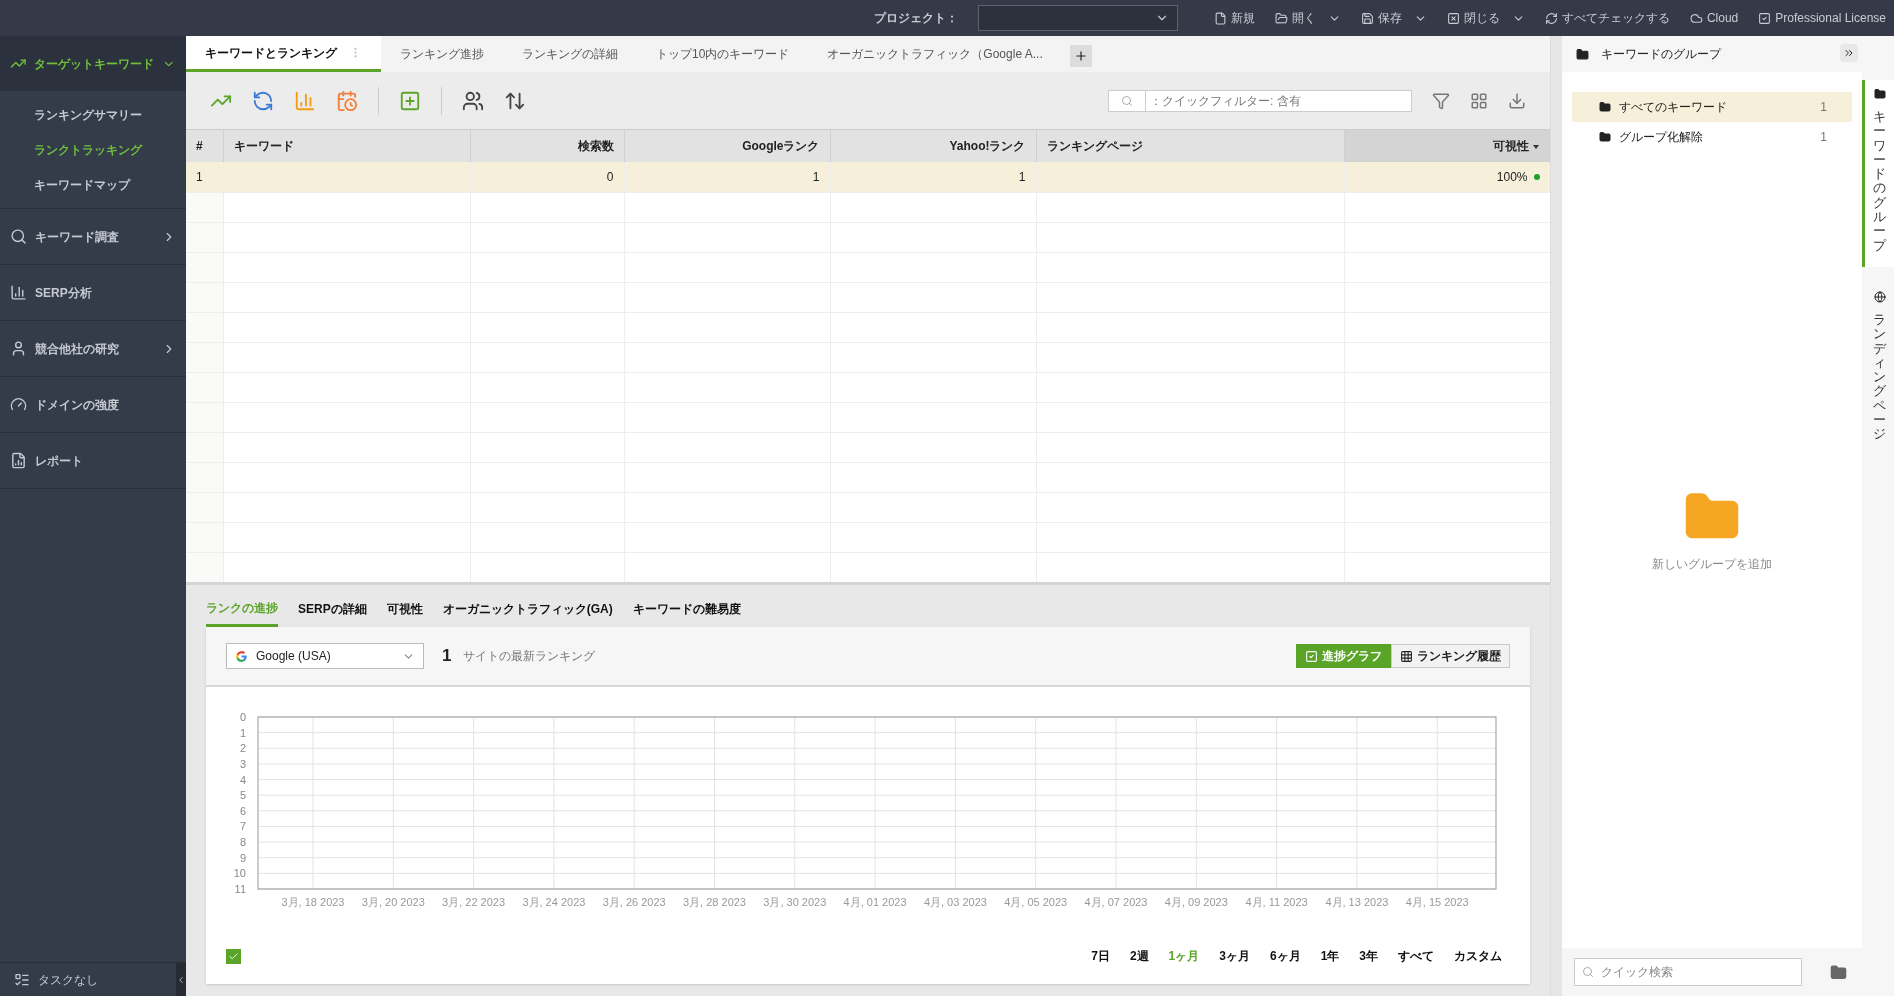  I want to click on sidebar-item: ドメインの強度, so click(93, 404).